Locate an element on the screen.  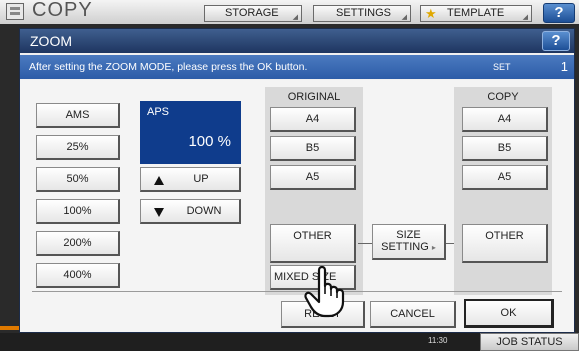
original-label: ORIGINAL is located at coordinates (314, 97).